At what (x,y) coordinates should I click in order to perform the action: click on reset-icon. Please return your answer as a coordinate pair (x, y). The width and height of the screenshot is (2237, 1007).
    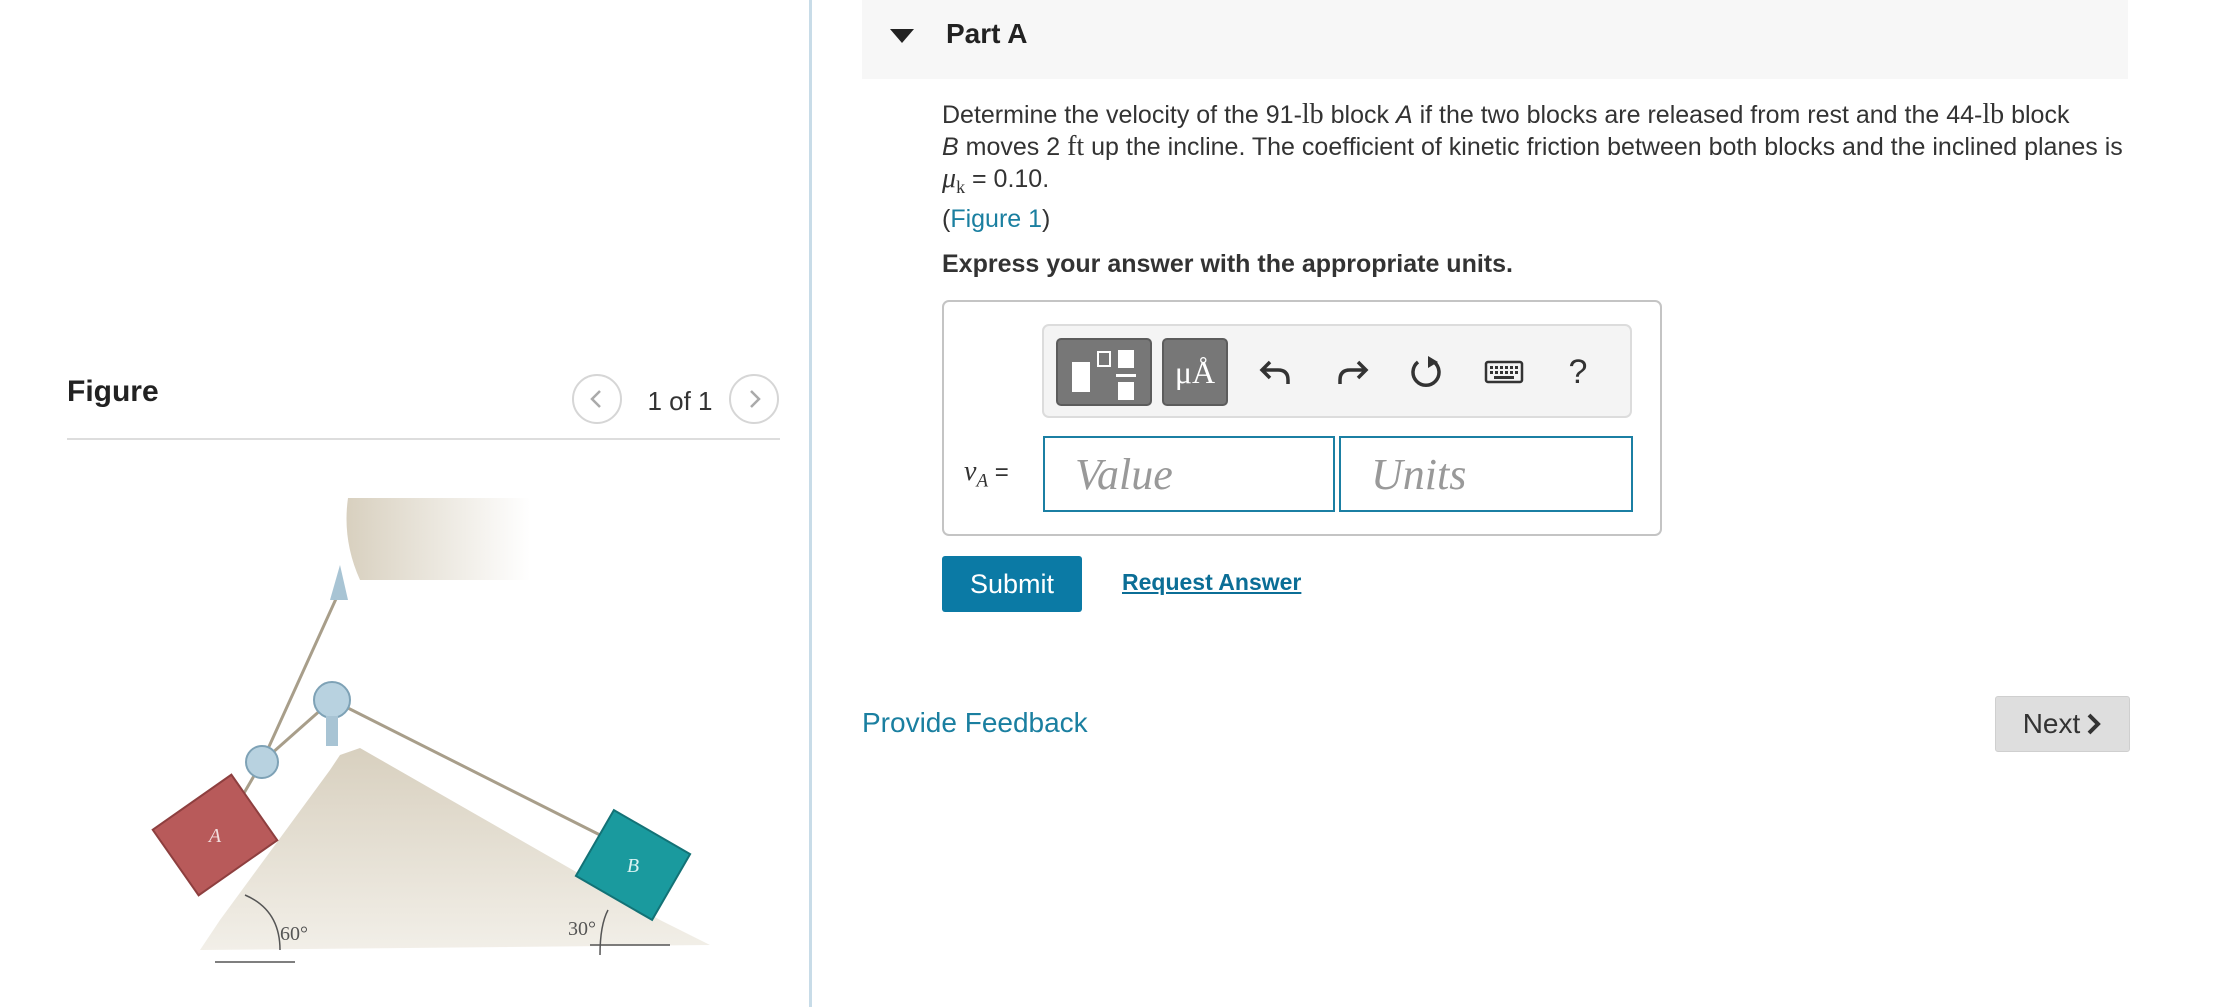
    Looking at the image, I should click on (1426, 371).